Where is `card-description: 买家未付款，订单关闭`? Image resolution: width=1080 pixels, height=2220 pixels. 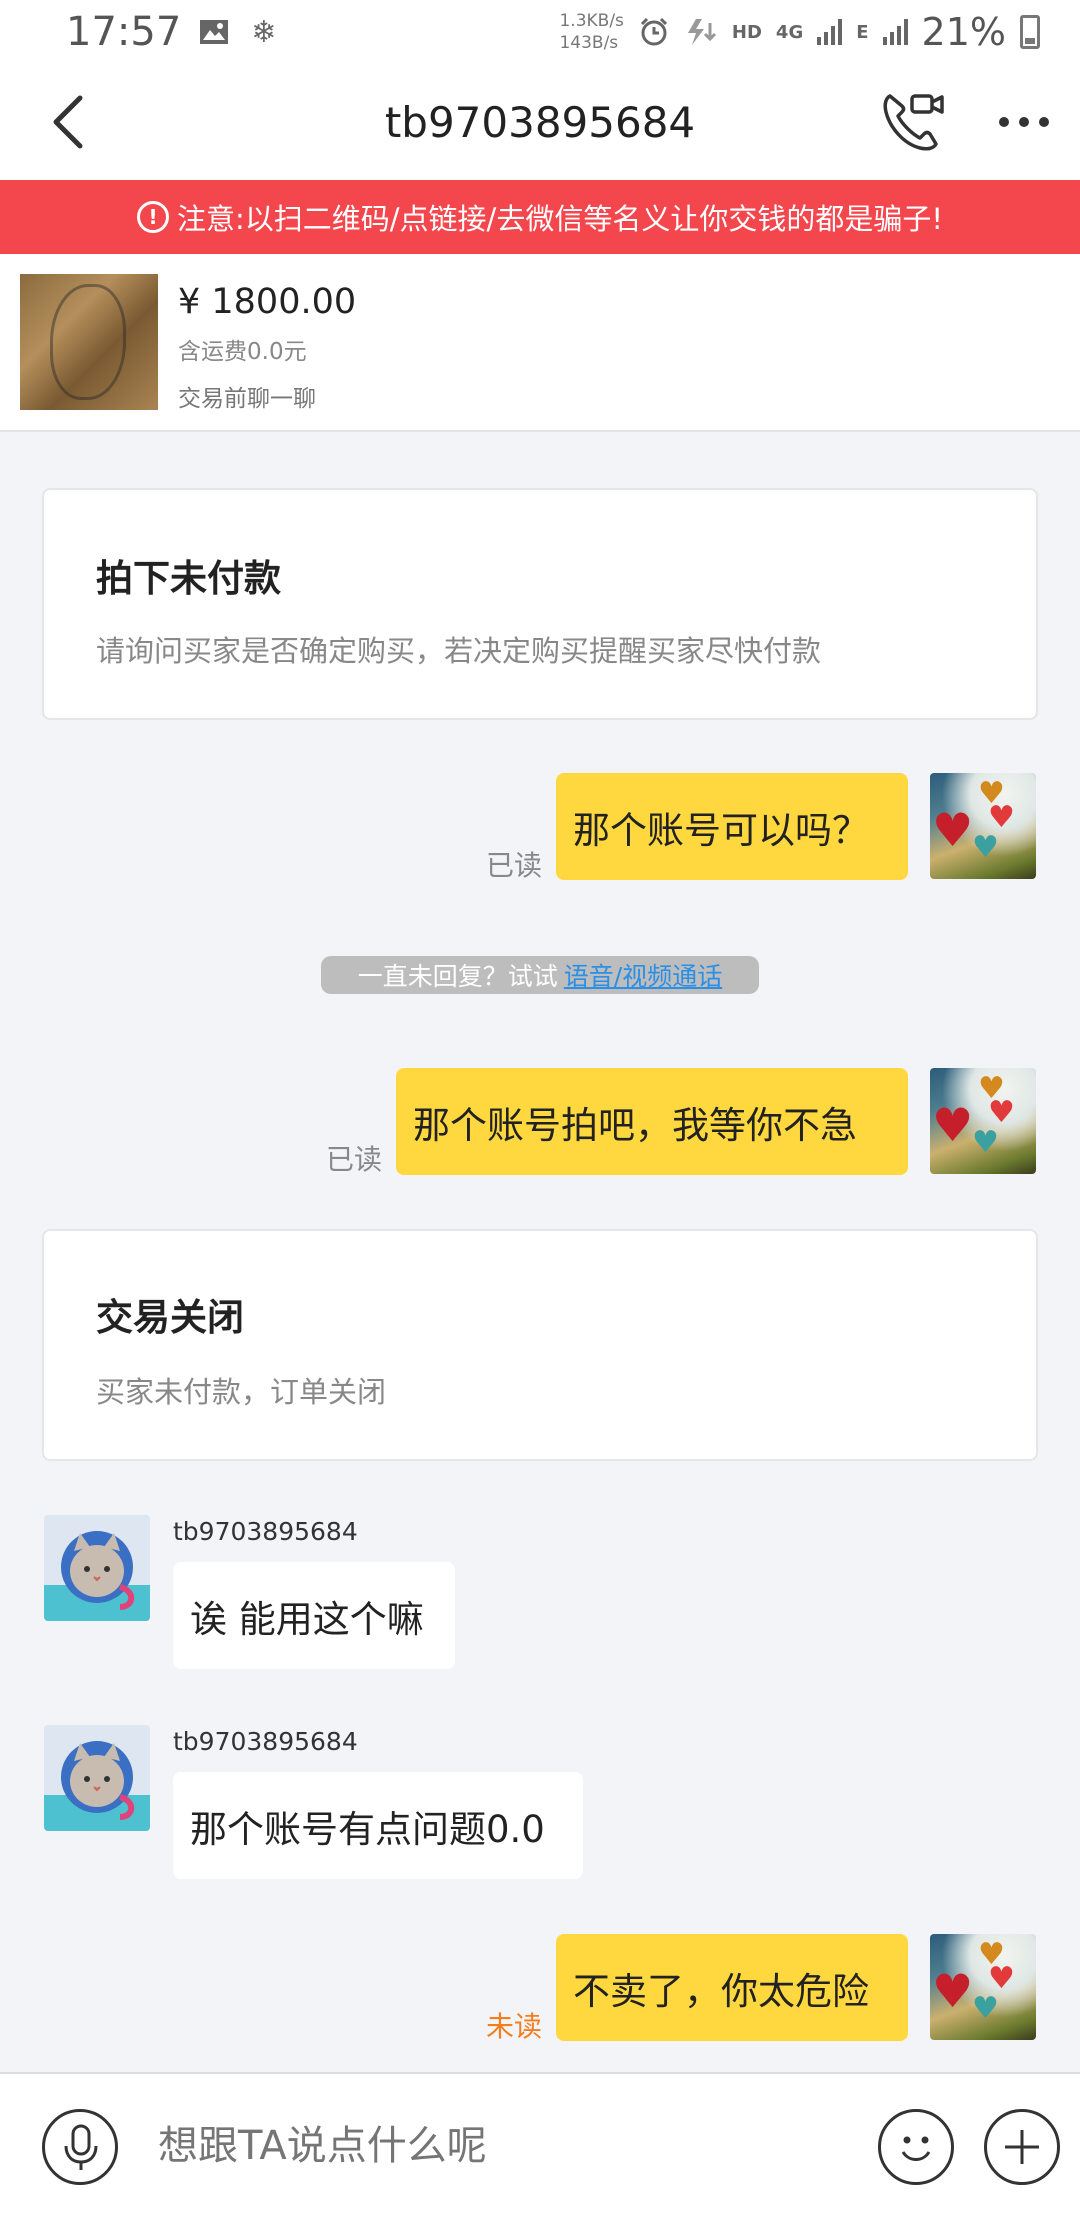
card-description: 买家未付款，订单关闭 is located at coordinates (241, 1392).